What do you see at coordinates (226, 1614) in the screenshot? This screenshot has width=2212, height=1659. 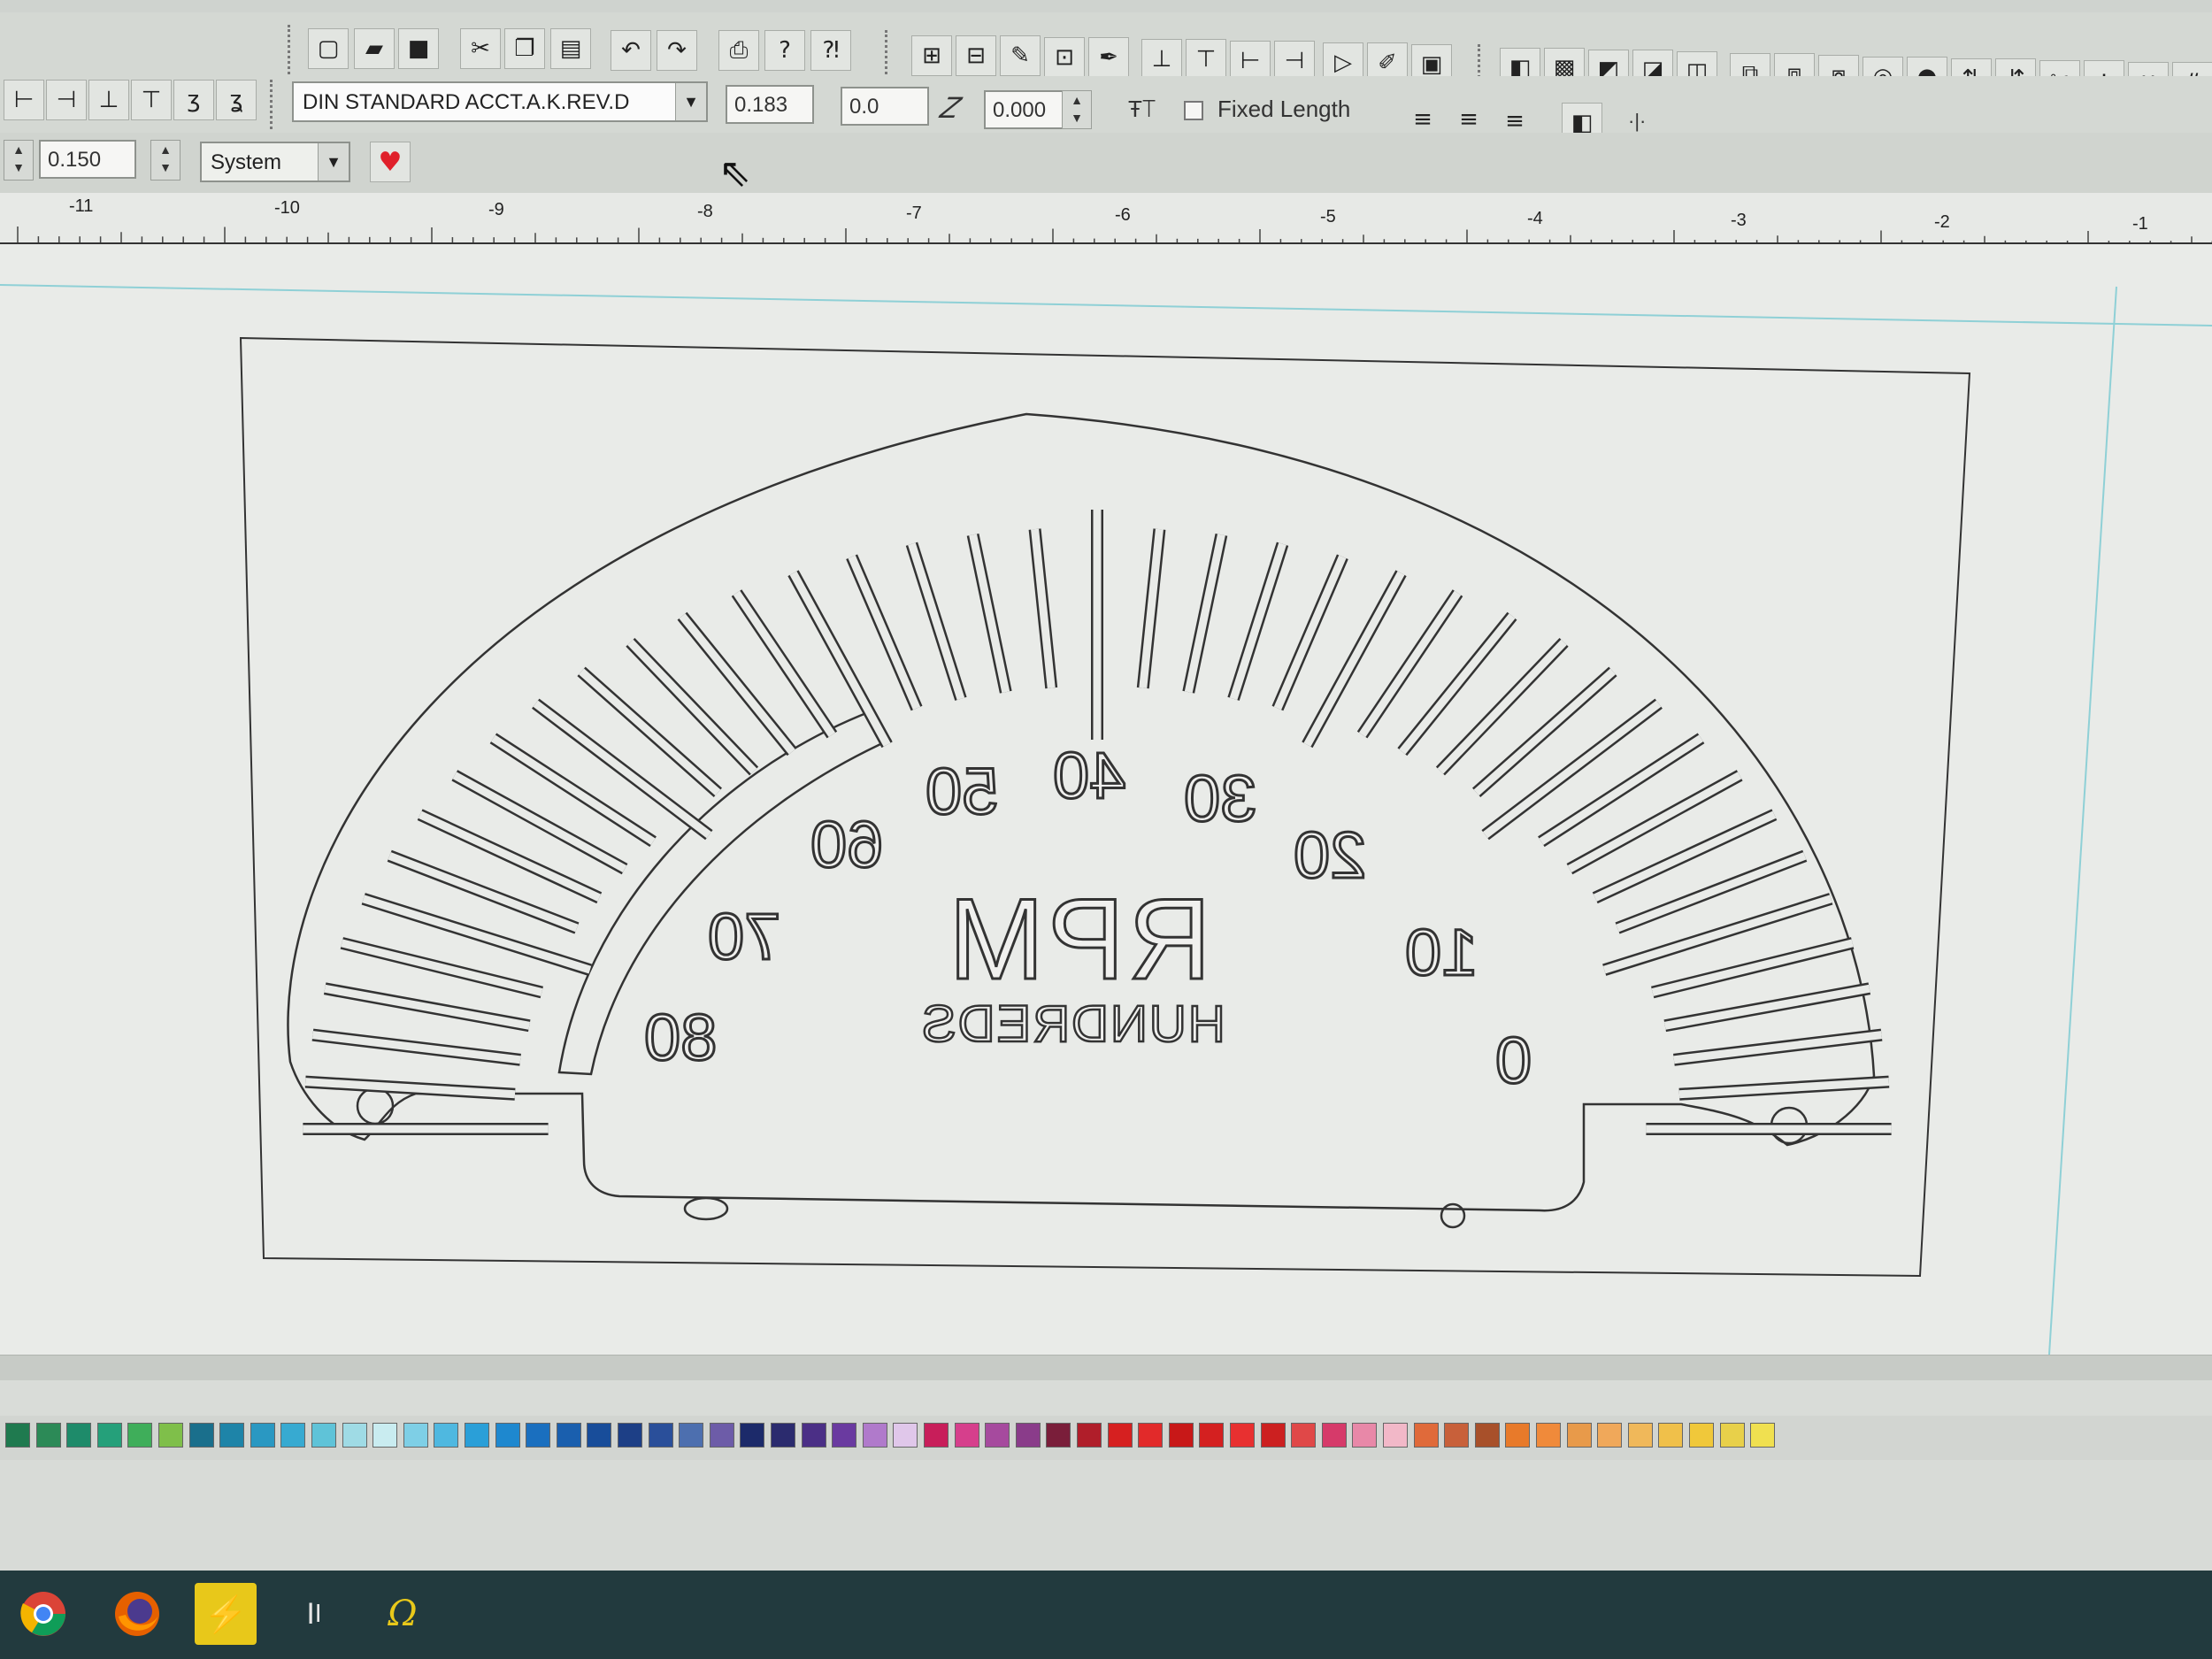 I see `engraving-app-icon: ⚡` at bounding box center [226, 1614].